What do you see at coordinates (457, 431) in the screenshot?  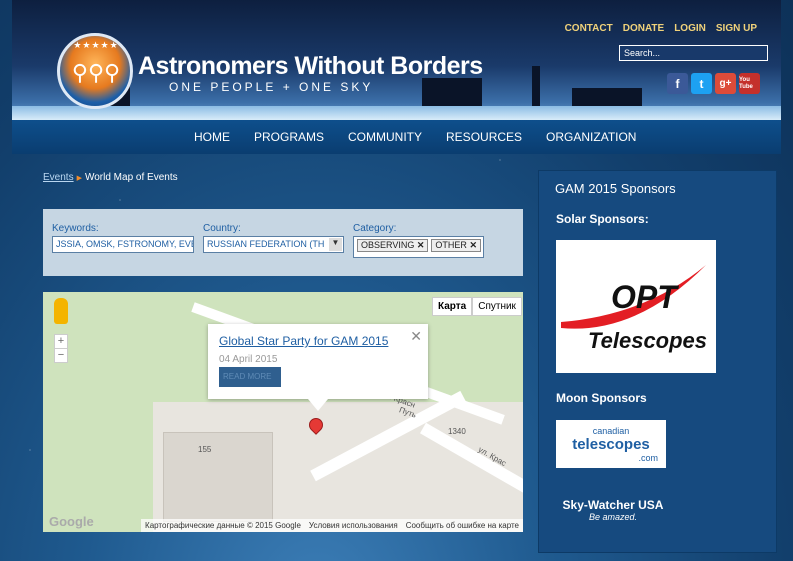 I see `map-label-1340: 1340` at bounding box center [457, 431].